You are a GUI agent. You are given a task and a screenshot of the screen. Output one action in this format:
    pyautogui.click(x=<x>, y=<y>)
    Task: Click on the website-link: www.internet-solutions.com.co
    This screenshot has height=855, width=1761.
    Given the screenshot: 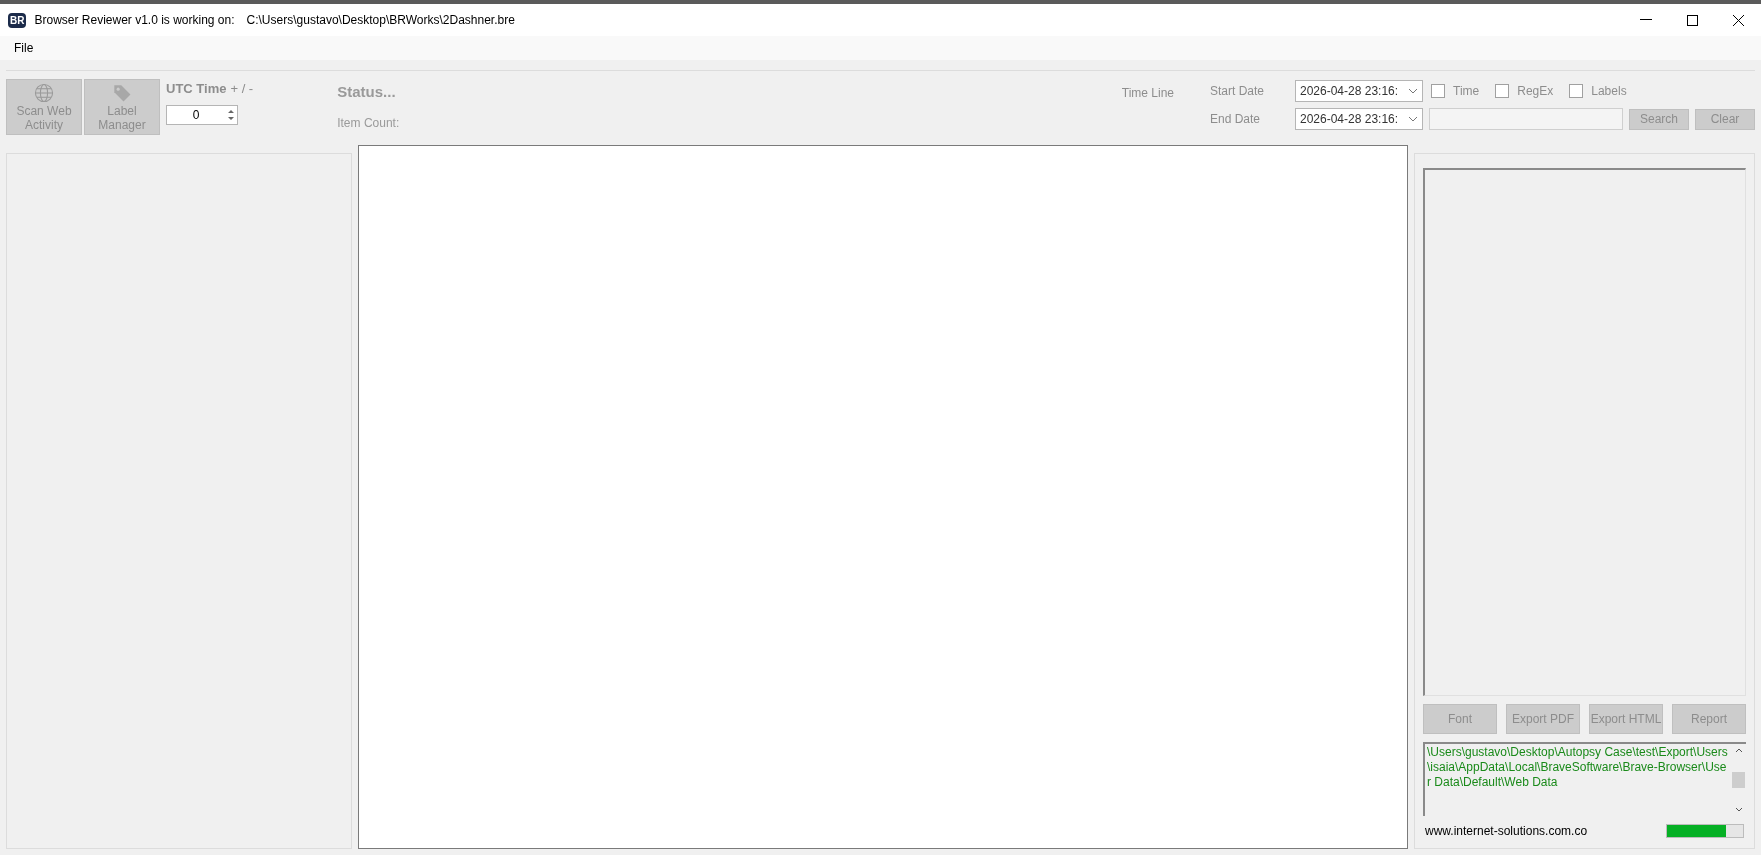 What is the action you would take?
    pyautogui.click(x=1506, y=831)
    